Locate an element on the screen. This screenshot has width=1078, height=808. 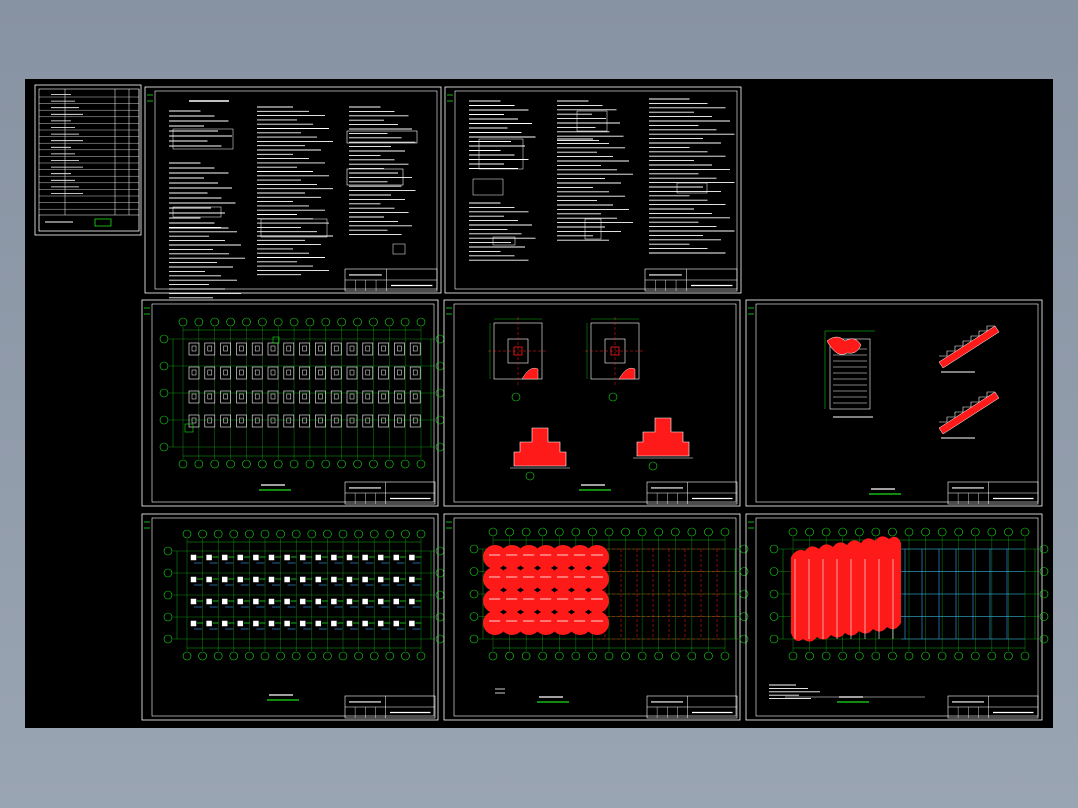
sheet-stair-details is located at coordinates (894, 403).